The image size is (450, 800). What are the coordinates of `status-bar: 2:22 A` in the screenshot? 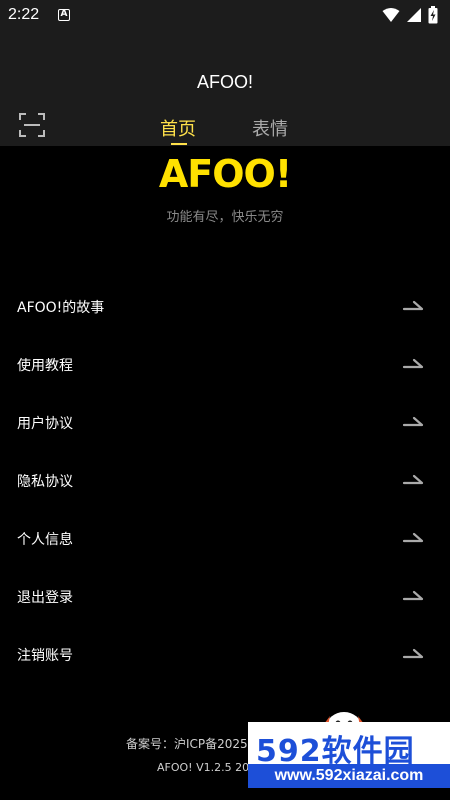 It's located at (225, 16).